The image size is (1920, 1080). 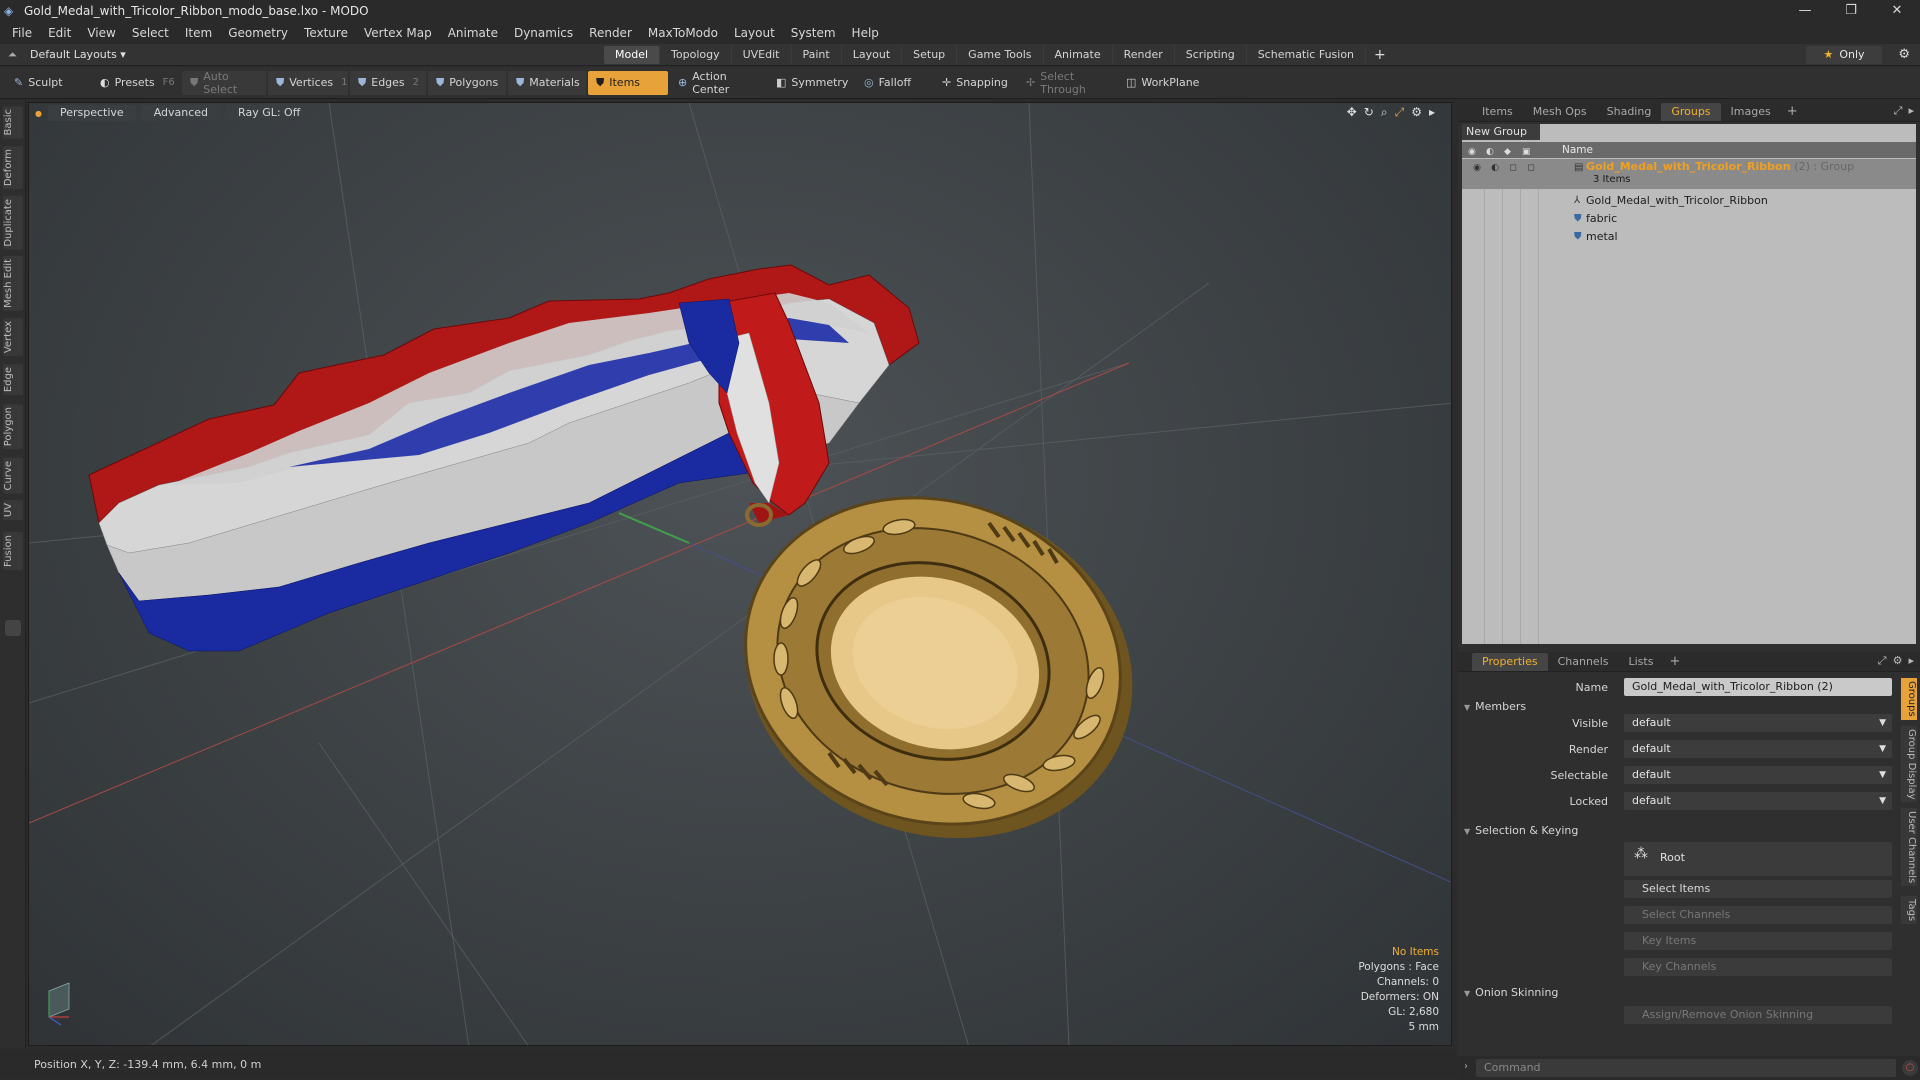 What do you see at coordinates (1805, 11) in the screenshot?
I see `minimize-button: —` at bounding box center [1805, 11].